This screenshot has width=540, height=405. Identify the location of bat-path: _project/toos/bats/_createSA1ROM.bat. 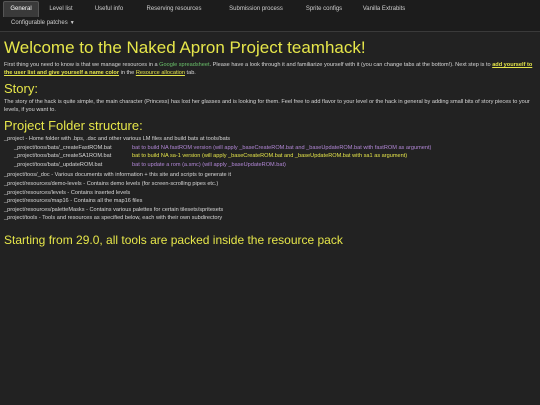
(63, 156).